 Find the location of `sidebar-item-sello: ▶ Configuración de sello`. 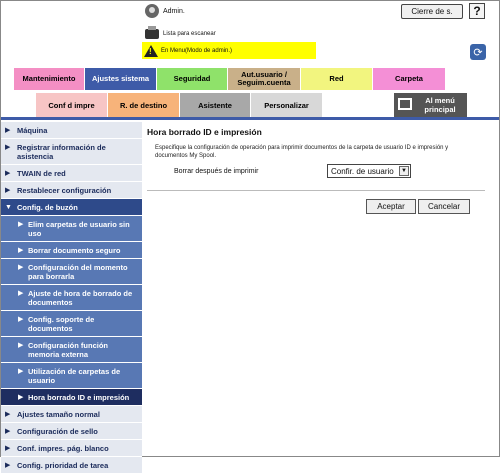

sidebar-item-sello: ▶ Configuración de sello is located at coordinates (71, 431).